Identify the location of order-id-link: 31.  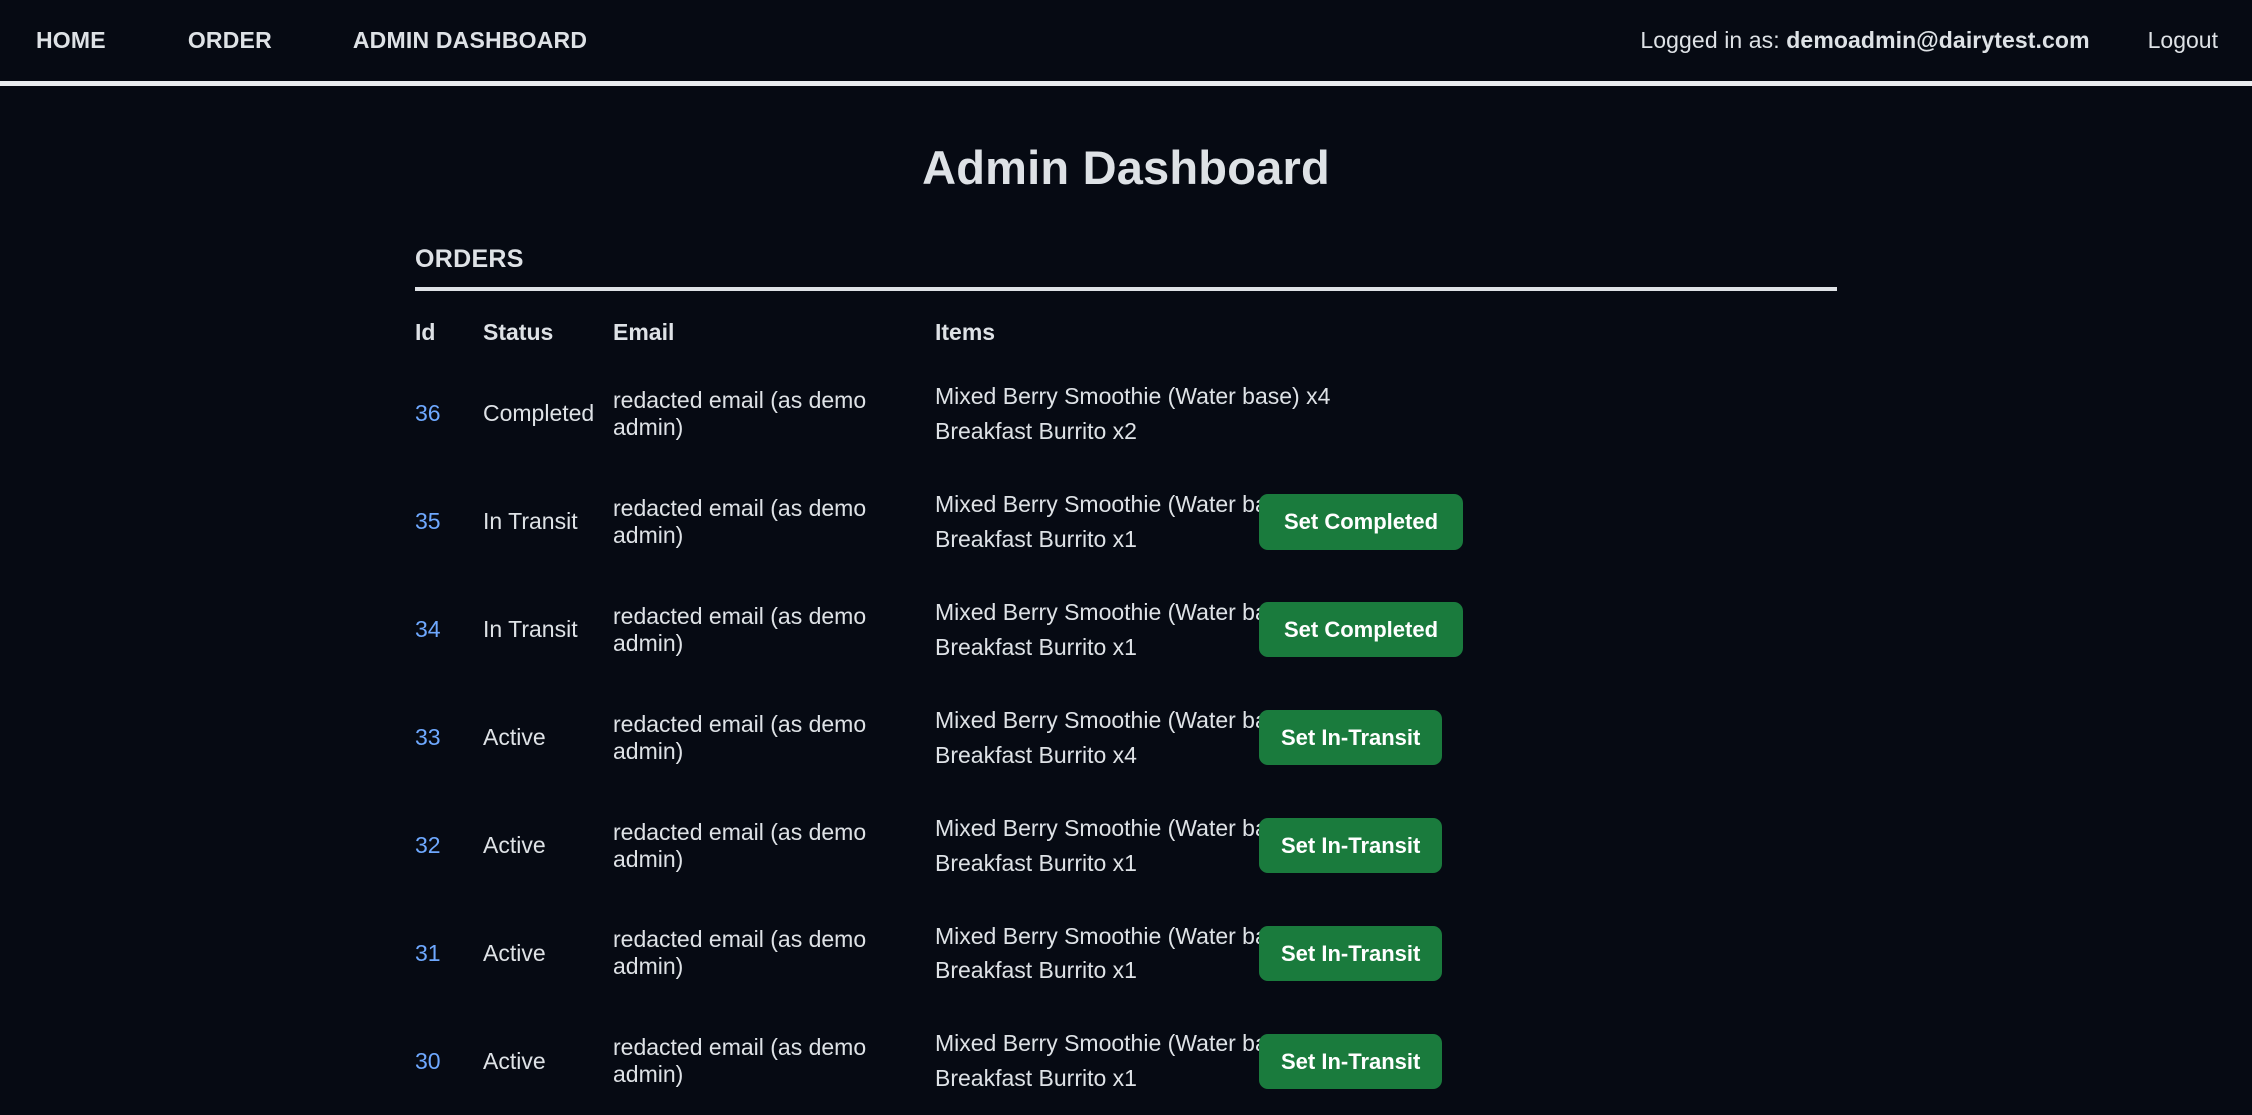
(428, 953).